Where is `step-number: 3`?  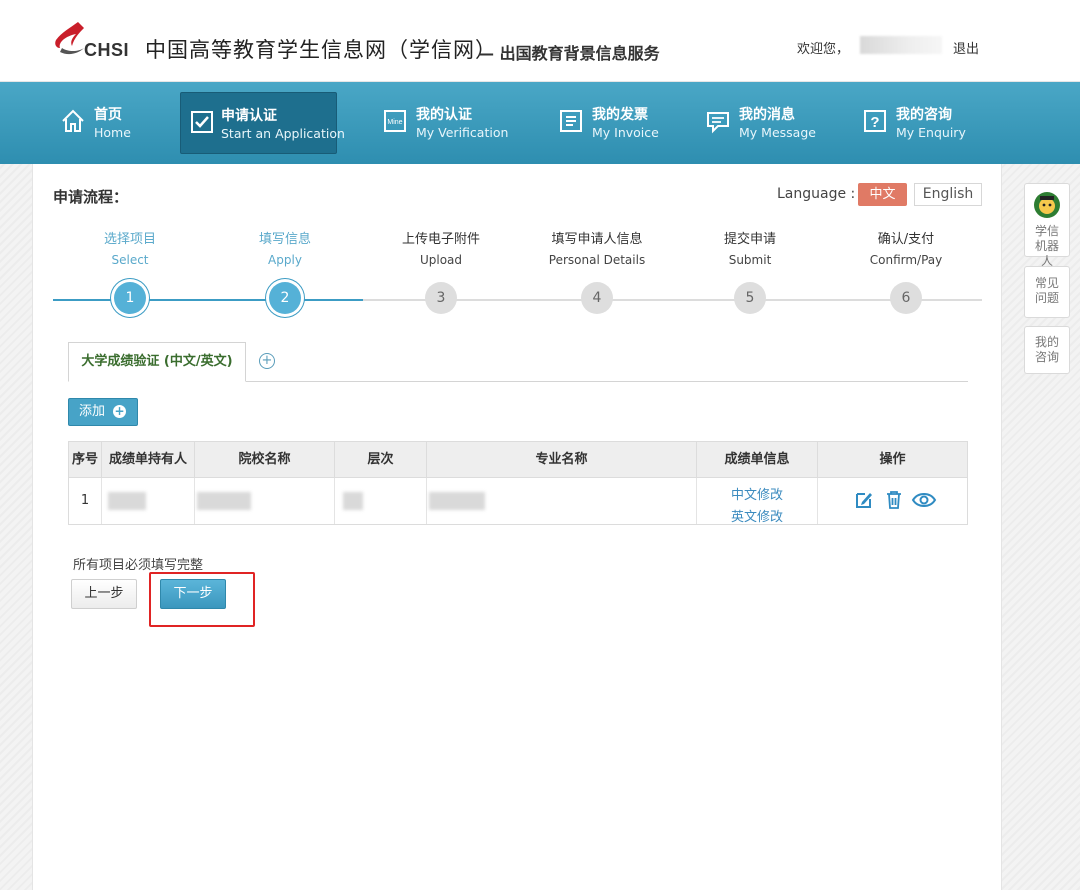 step-number: 3 is located at coordinates (441, 298).